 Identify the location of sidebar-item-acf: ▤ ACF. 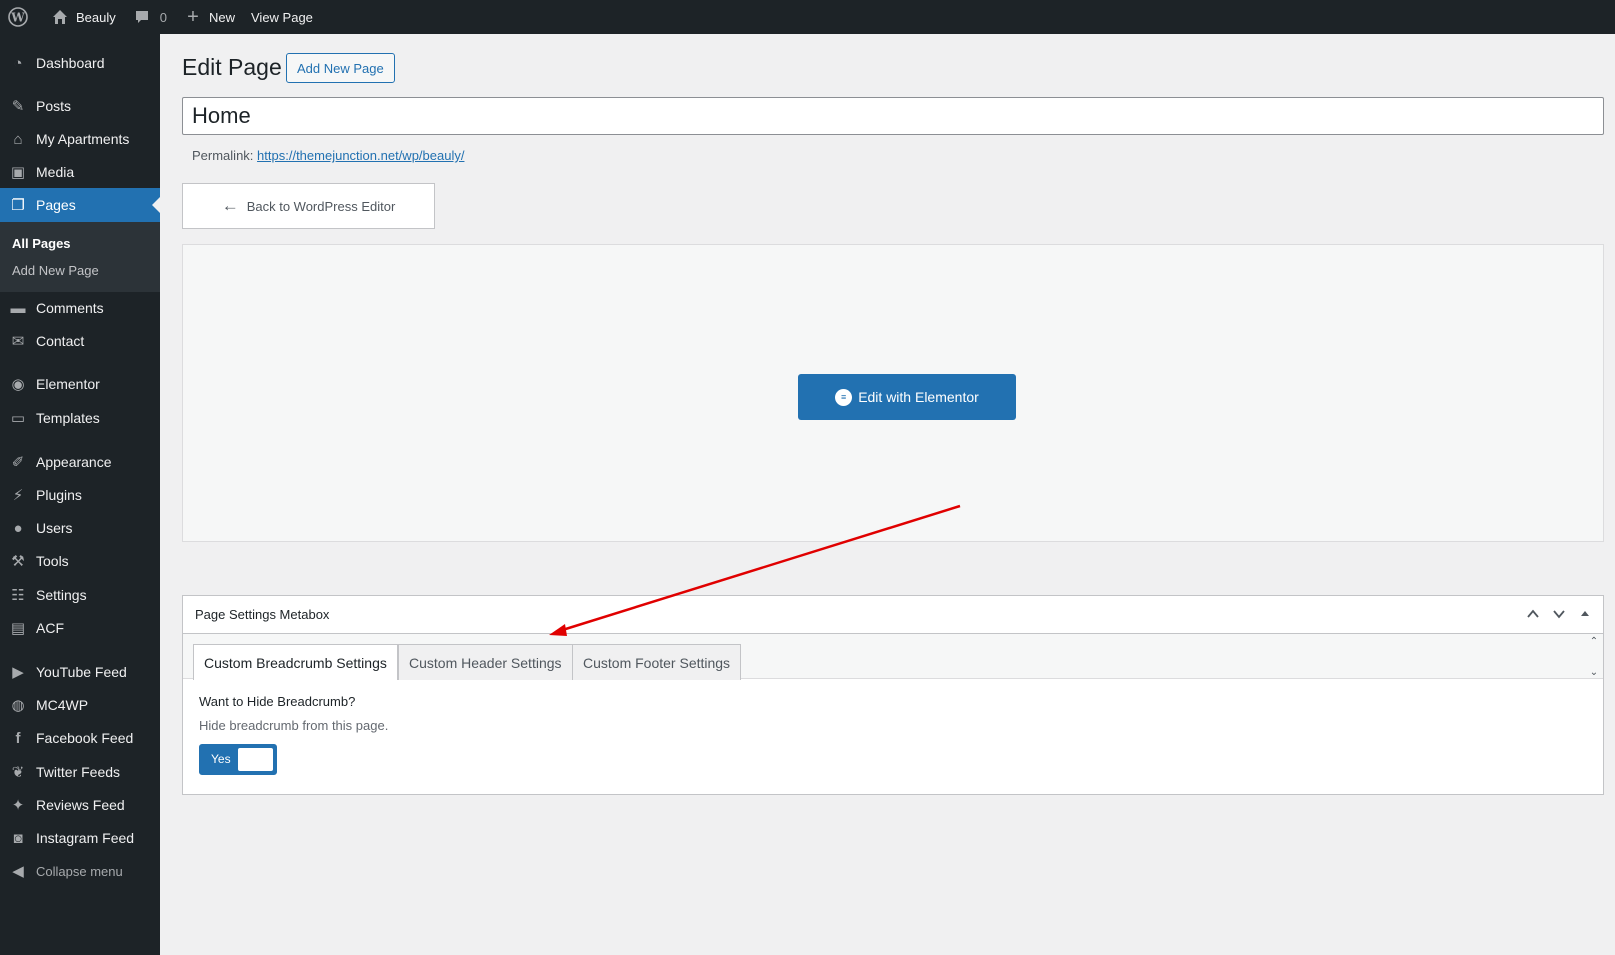
(80, 628).